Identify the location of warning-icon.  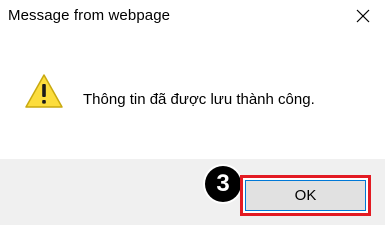
(44, 91).